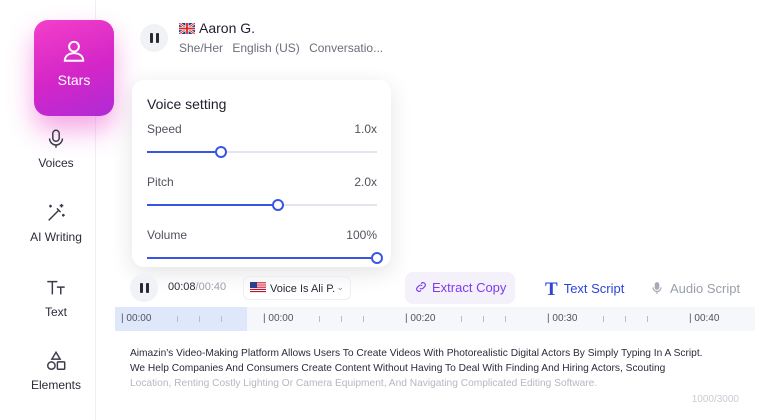  Describe the element at coordinates (56, 360) in the screenshot. I see `shapes-icon` at that location.